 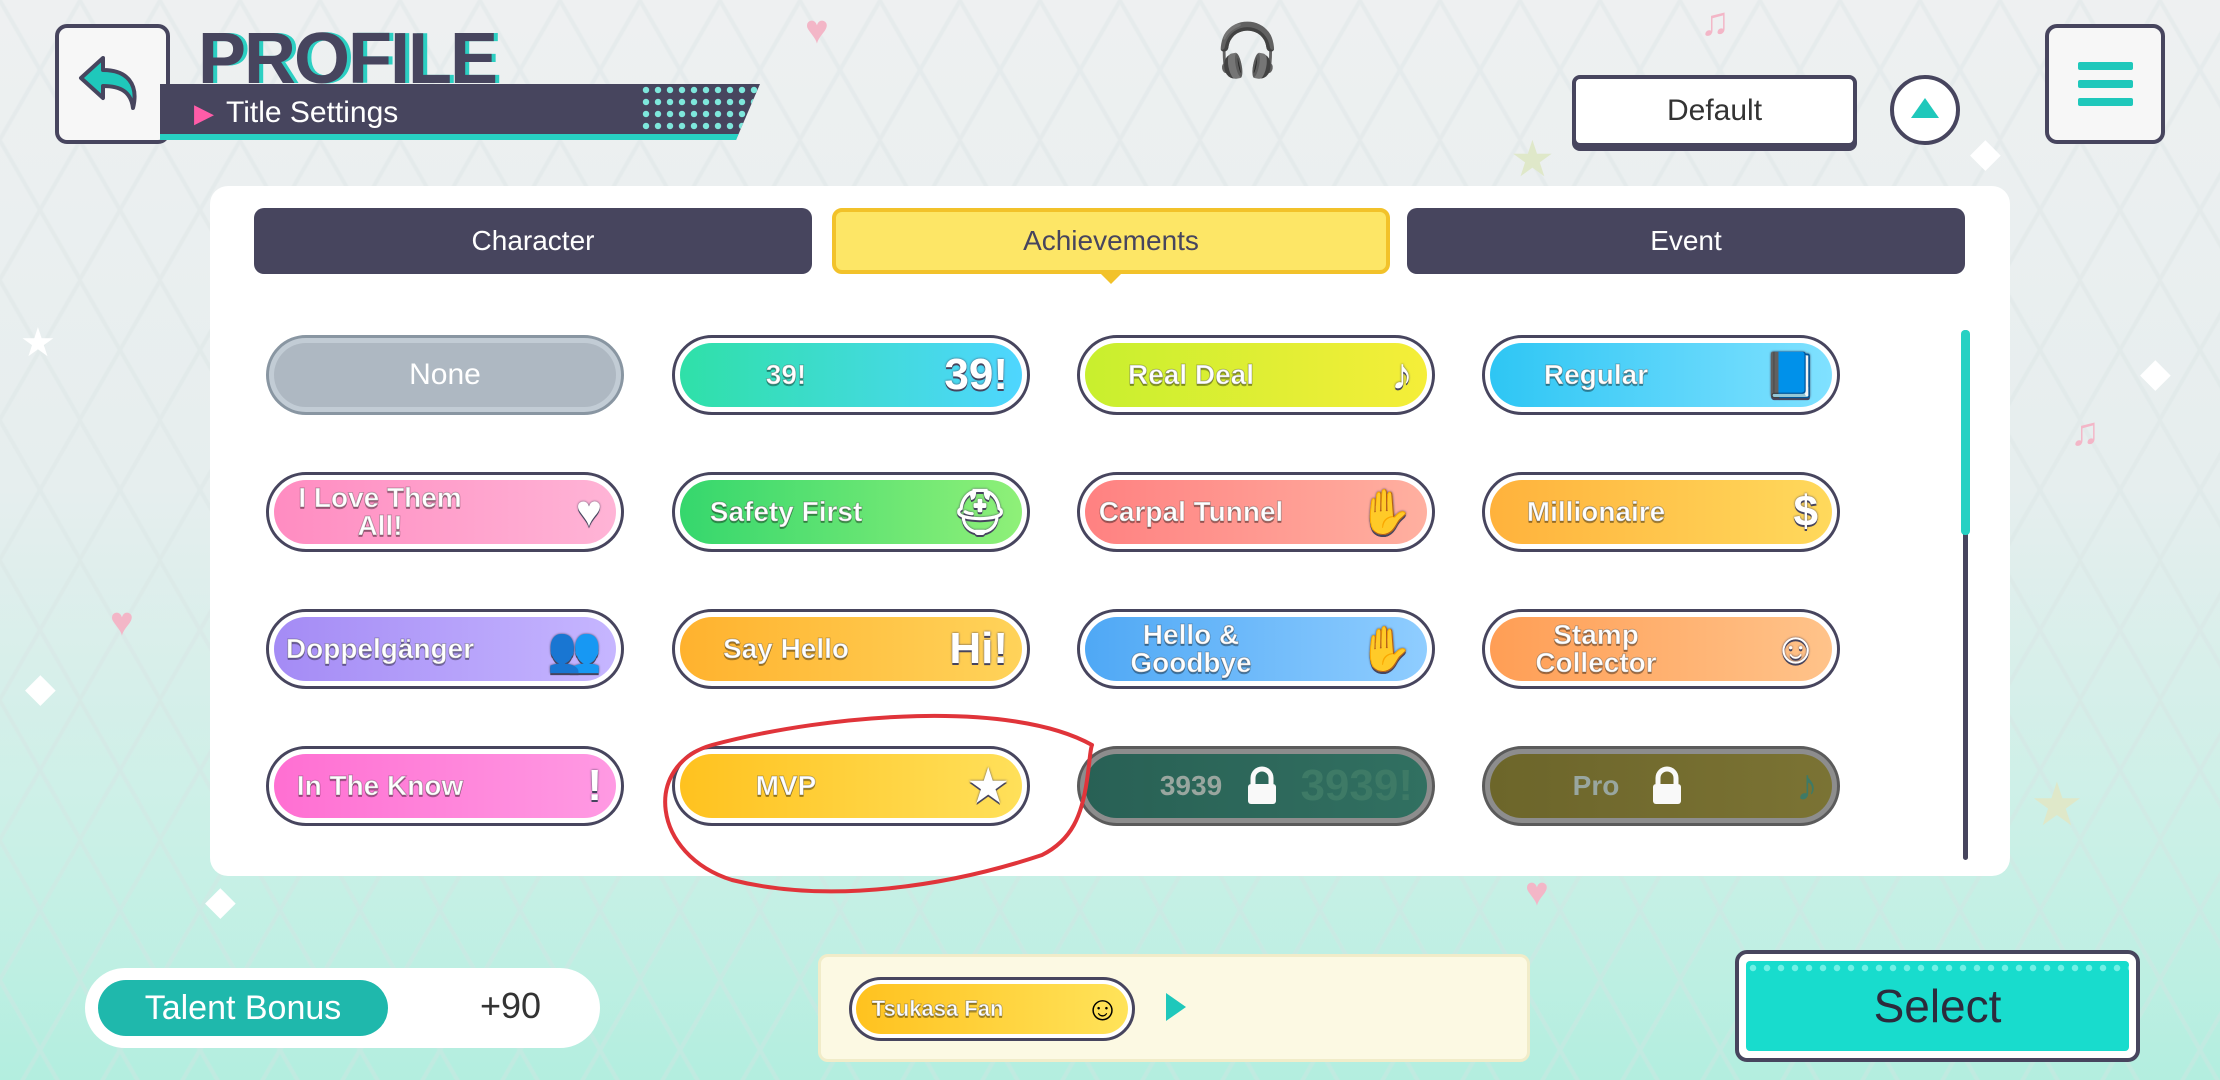 I want to click on title-badge: Stamp Collector ☺, so click(x=1661, y=649).